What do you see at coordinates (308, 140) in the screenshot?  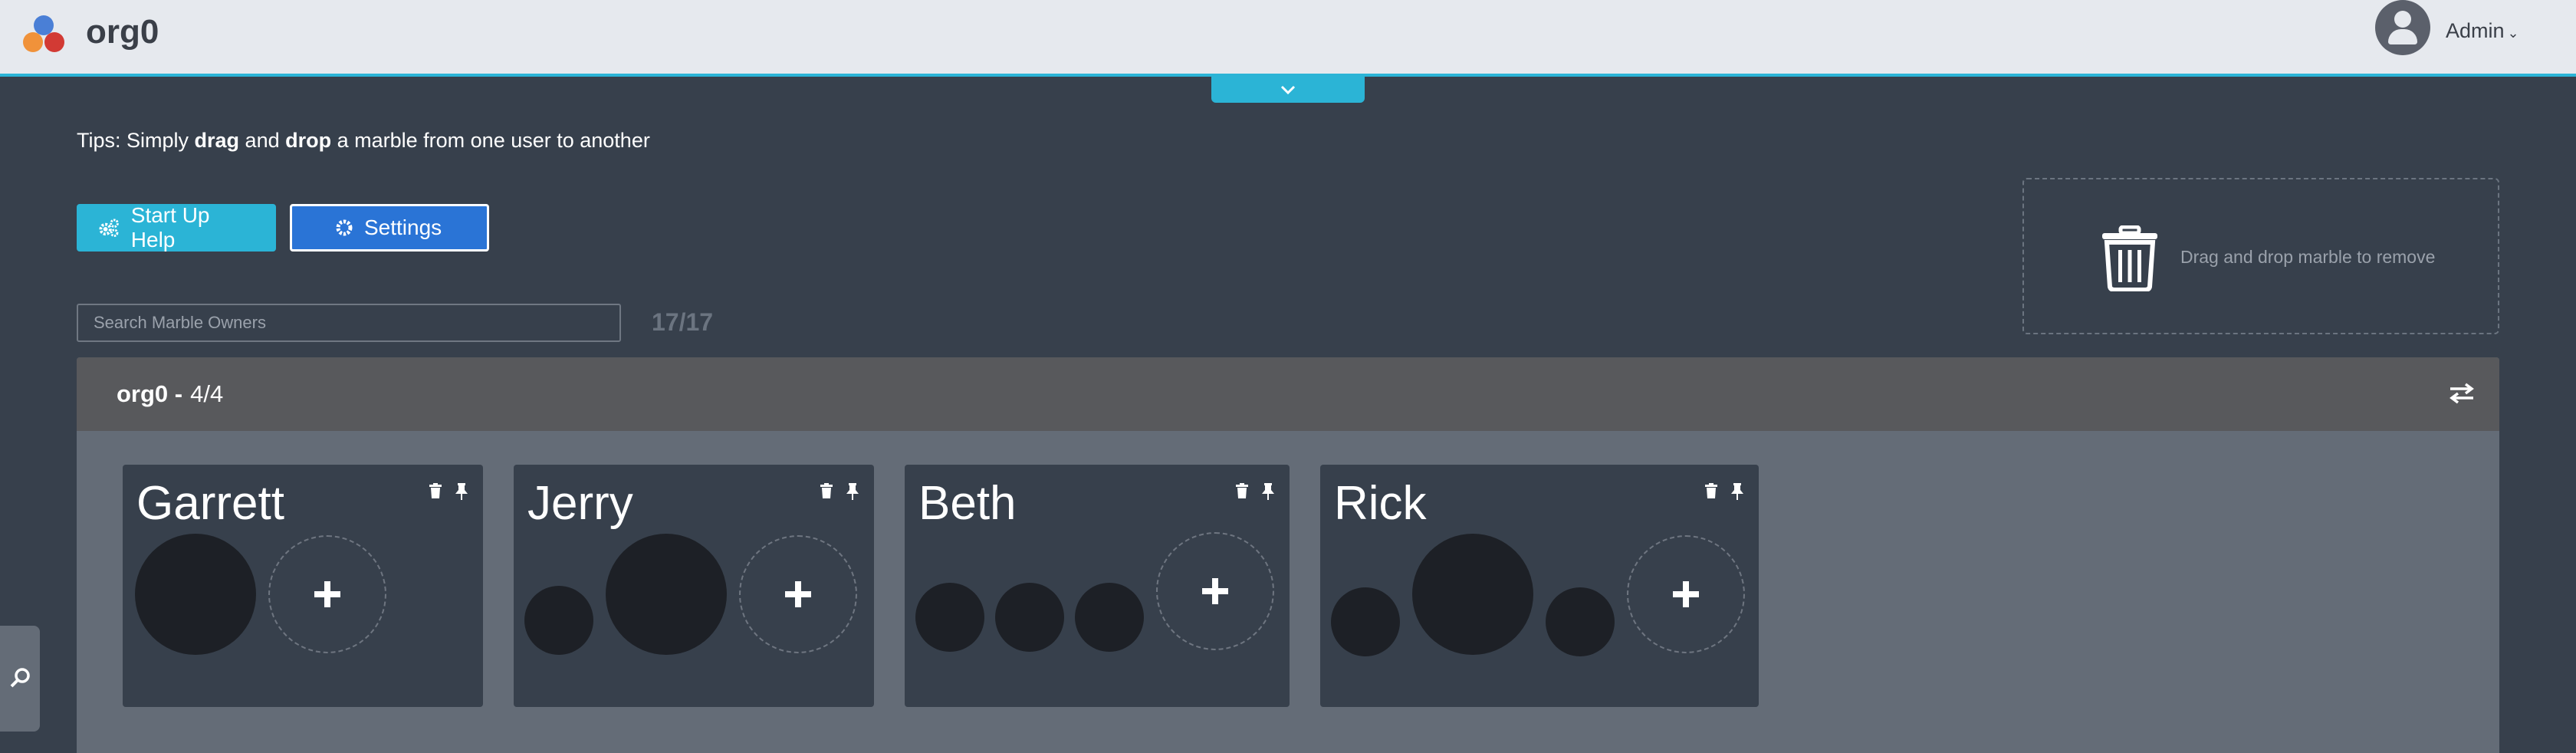 I see `tips-drop: drop` at bounding box center [308, 140].